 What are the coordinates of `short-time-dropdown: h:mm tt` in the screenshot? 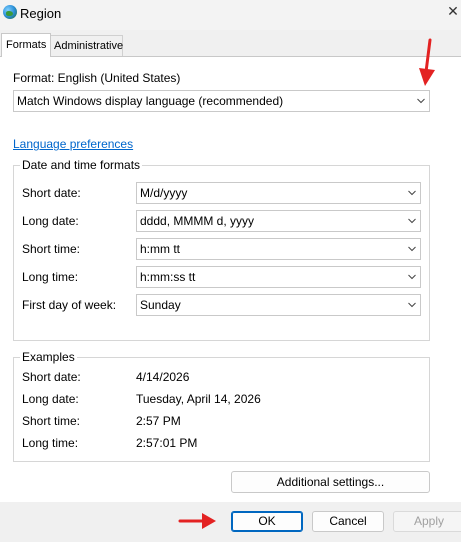 It's located at (278, 249).